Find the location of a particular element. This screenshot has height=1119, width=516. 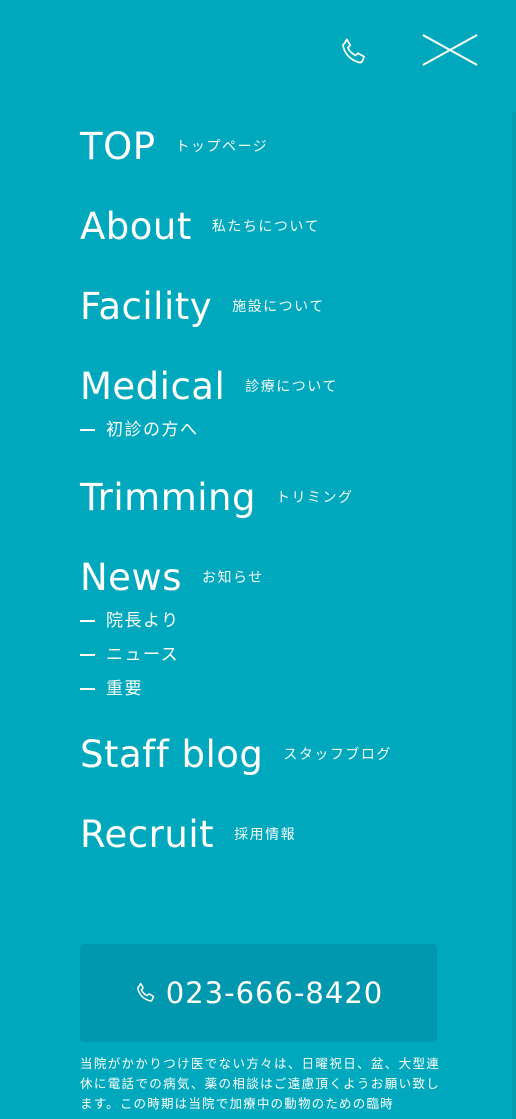

nav-link-about: About 私たちについて is located at coordinates (290, 227).